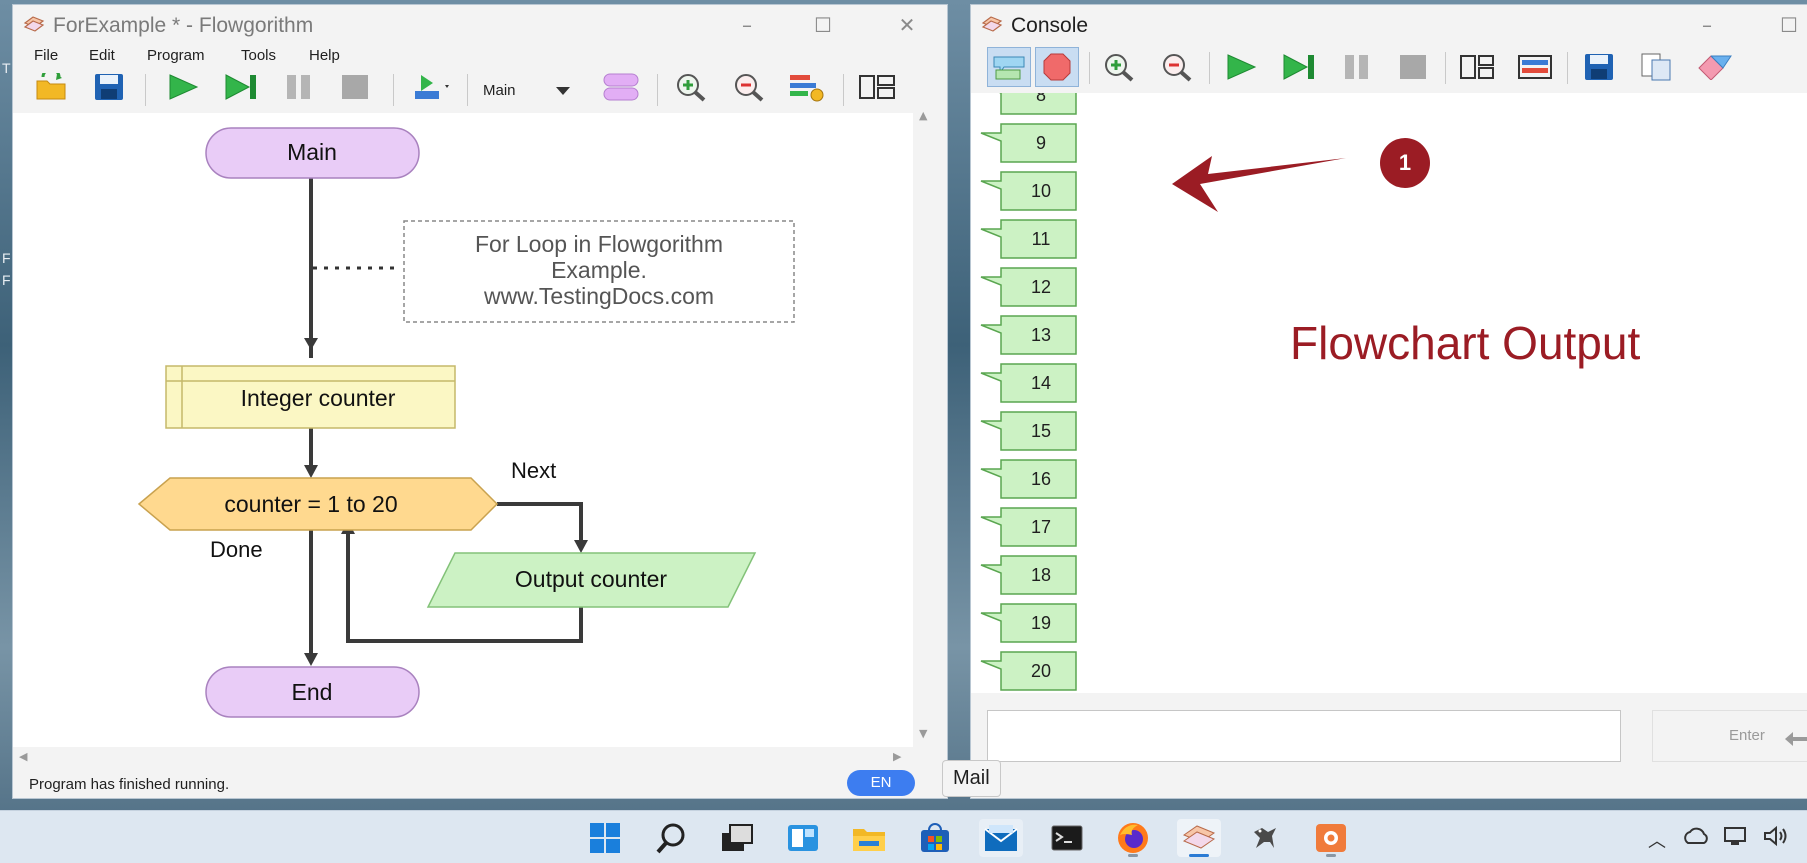  I want to click on end-label: End, so click(312, 692).